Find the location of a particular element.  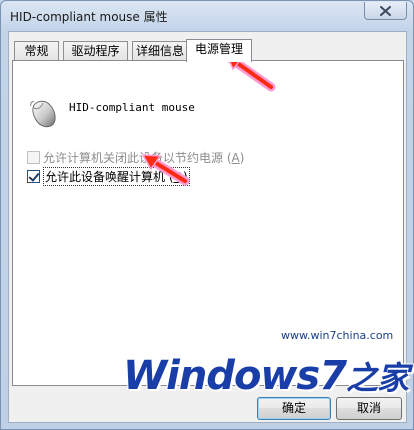

device-name: HID-compliant mouse is located at coordinates (132, 107).